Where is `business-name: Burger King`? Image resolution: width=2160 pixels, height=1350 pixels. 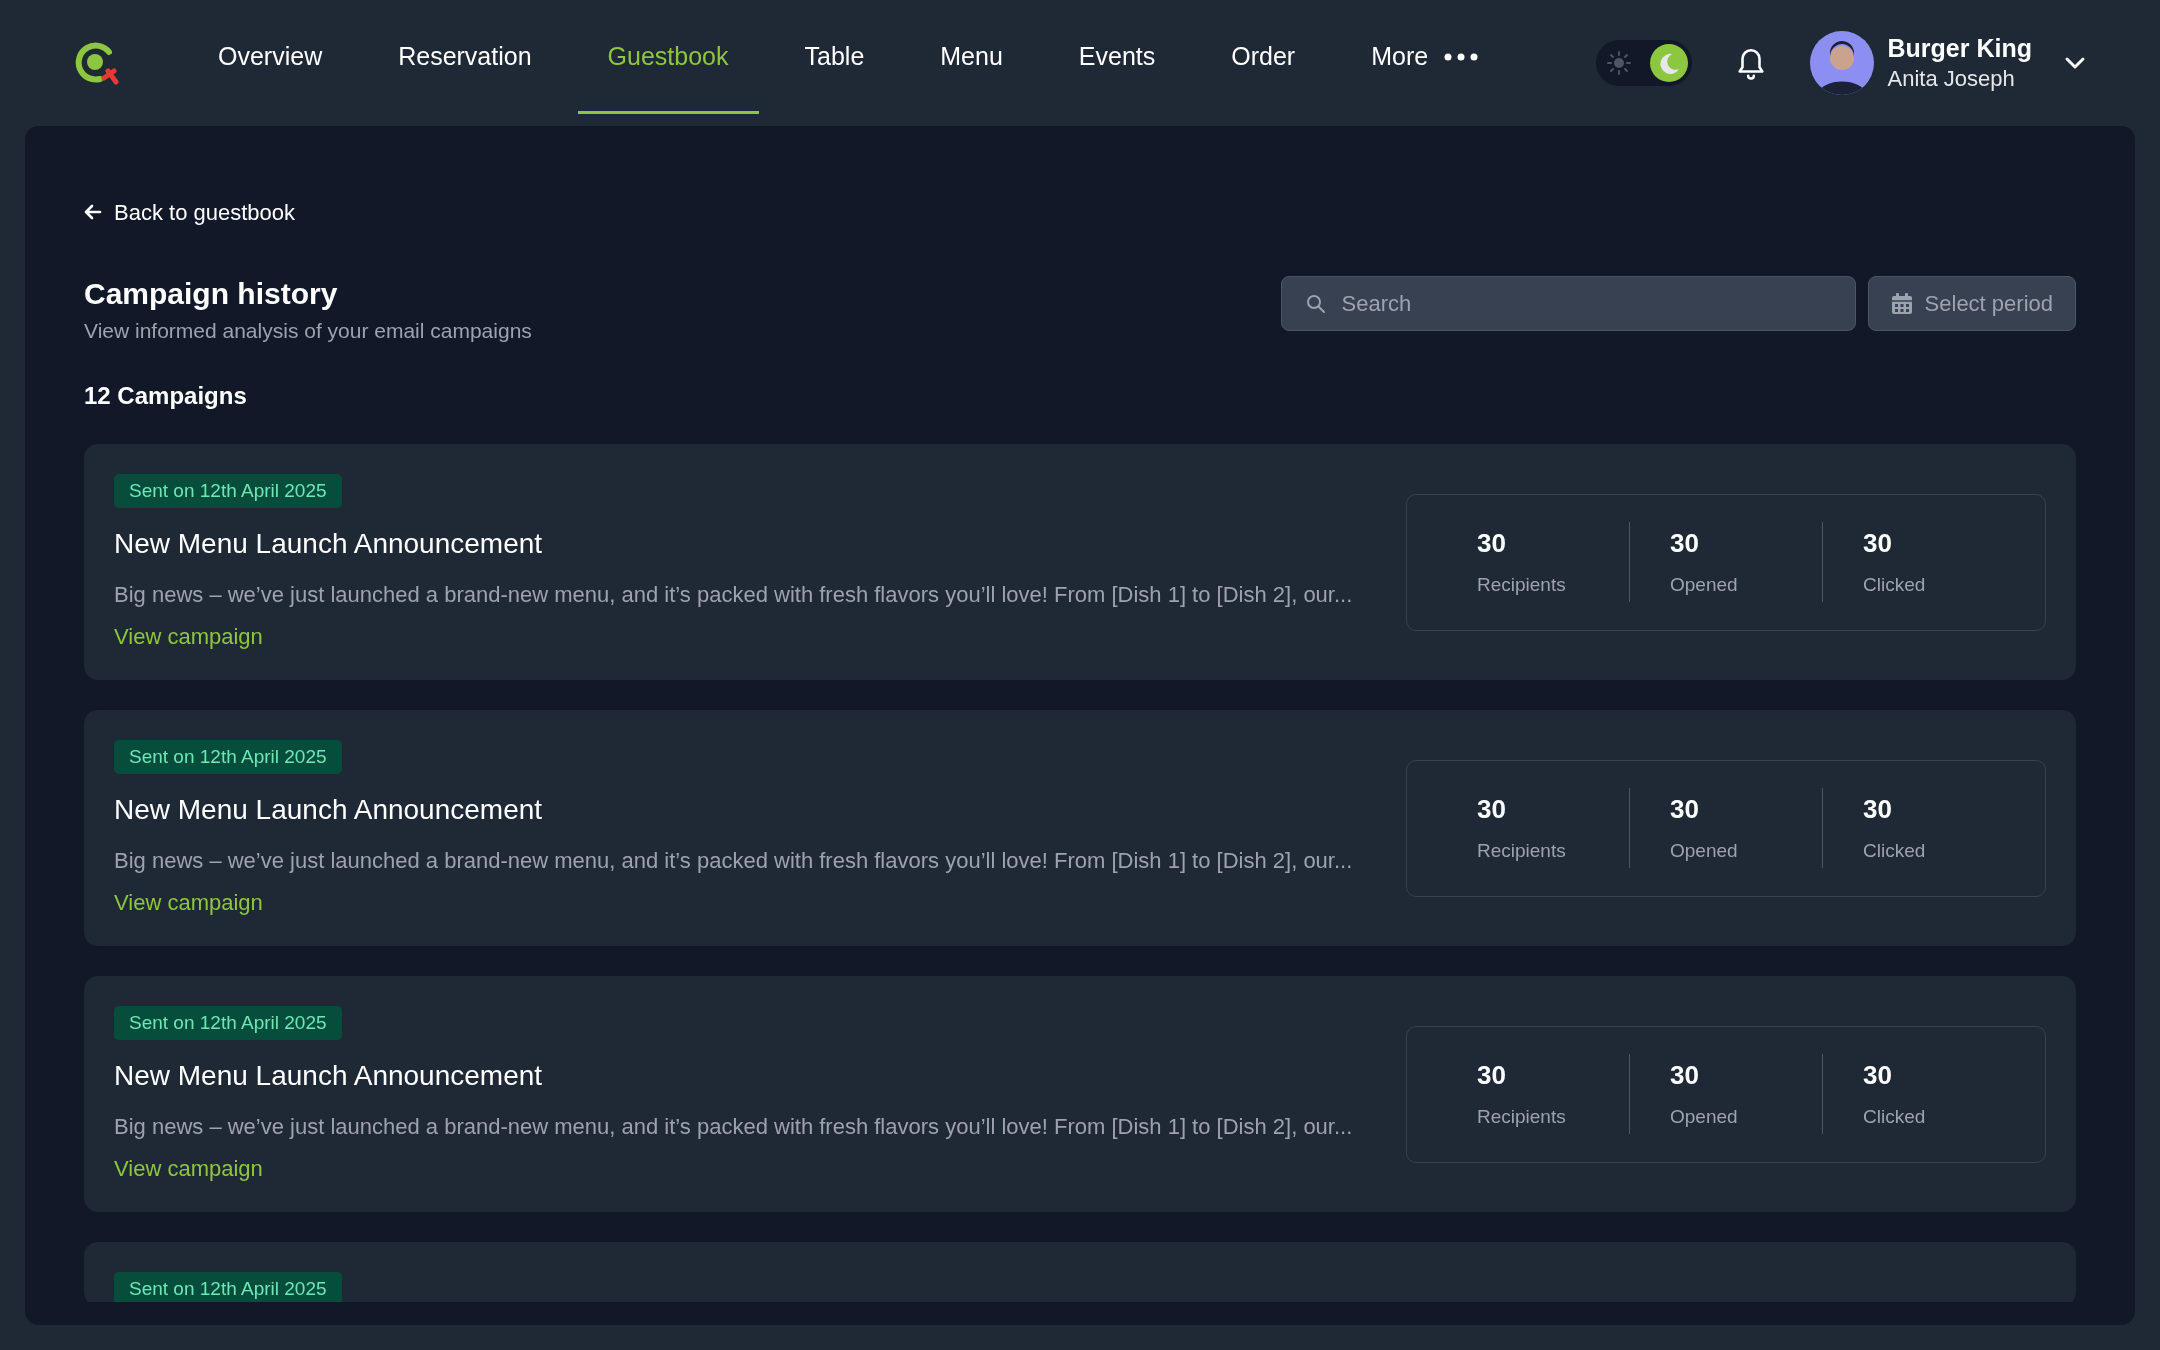 business-name: Burger King is located at coordinates (1959, 48).